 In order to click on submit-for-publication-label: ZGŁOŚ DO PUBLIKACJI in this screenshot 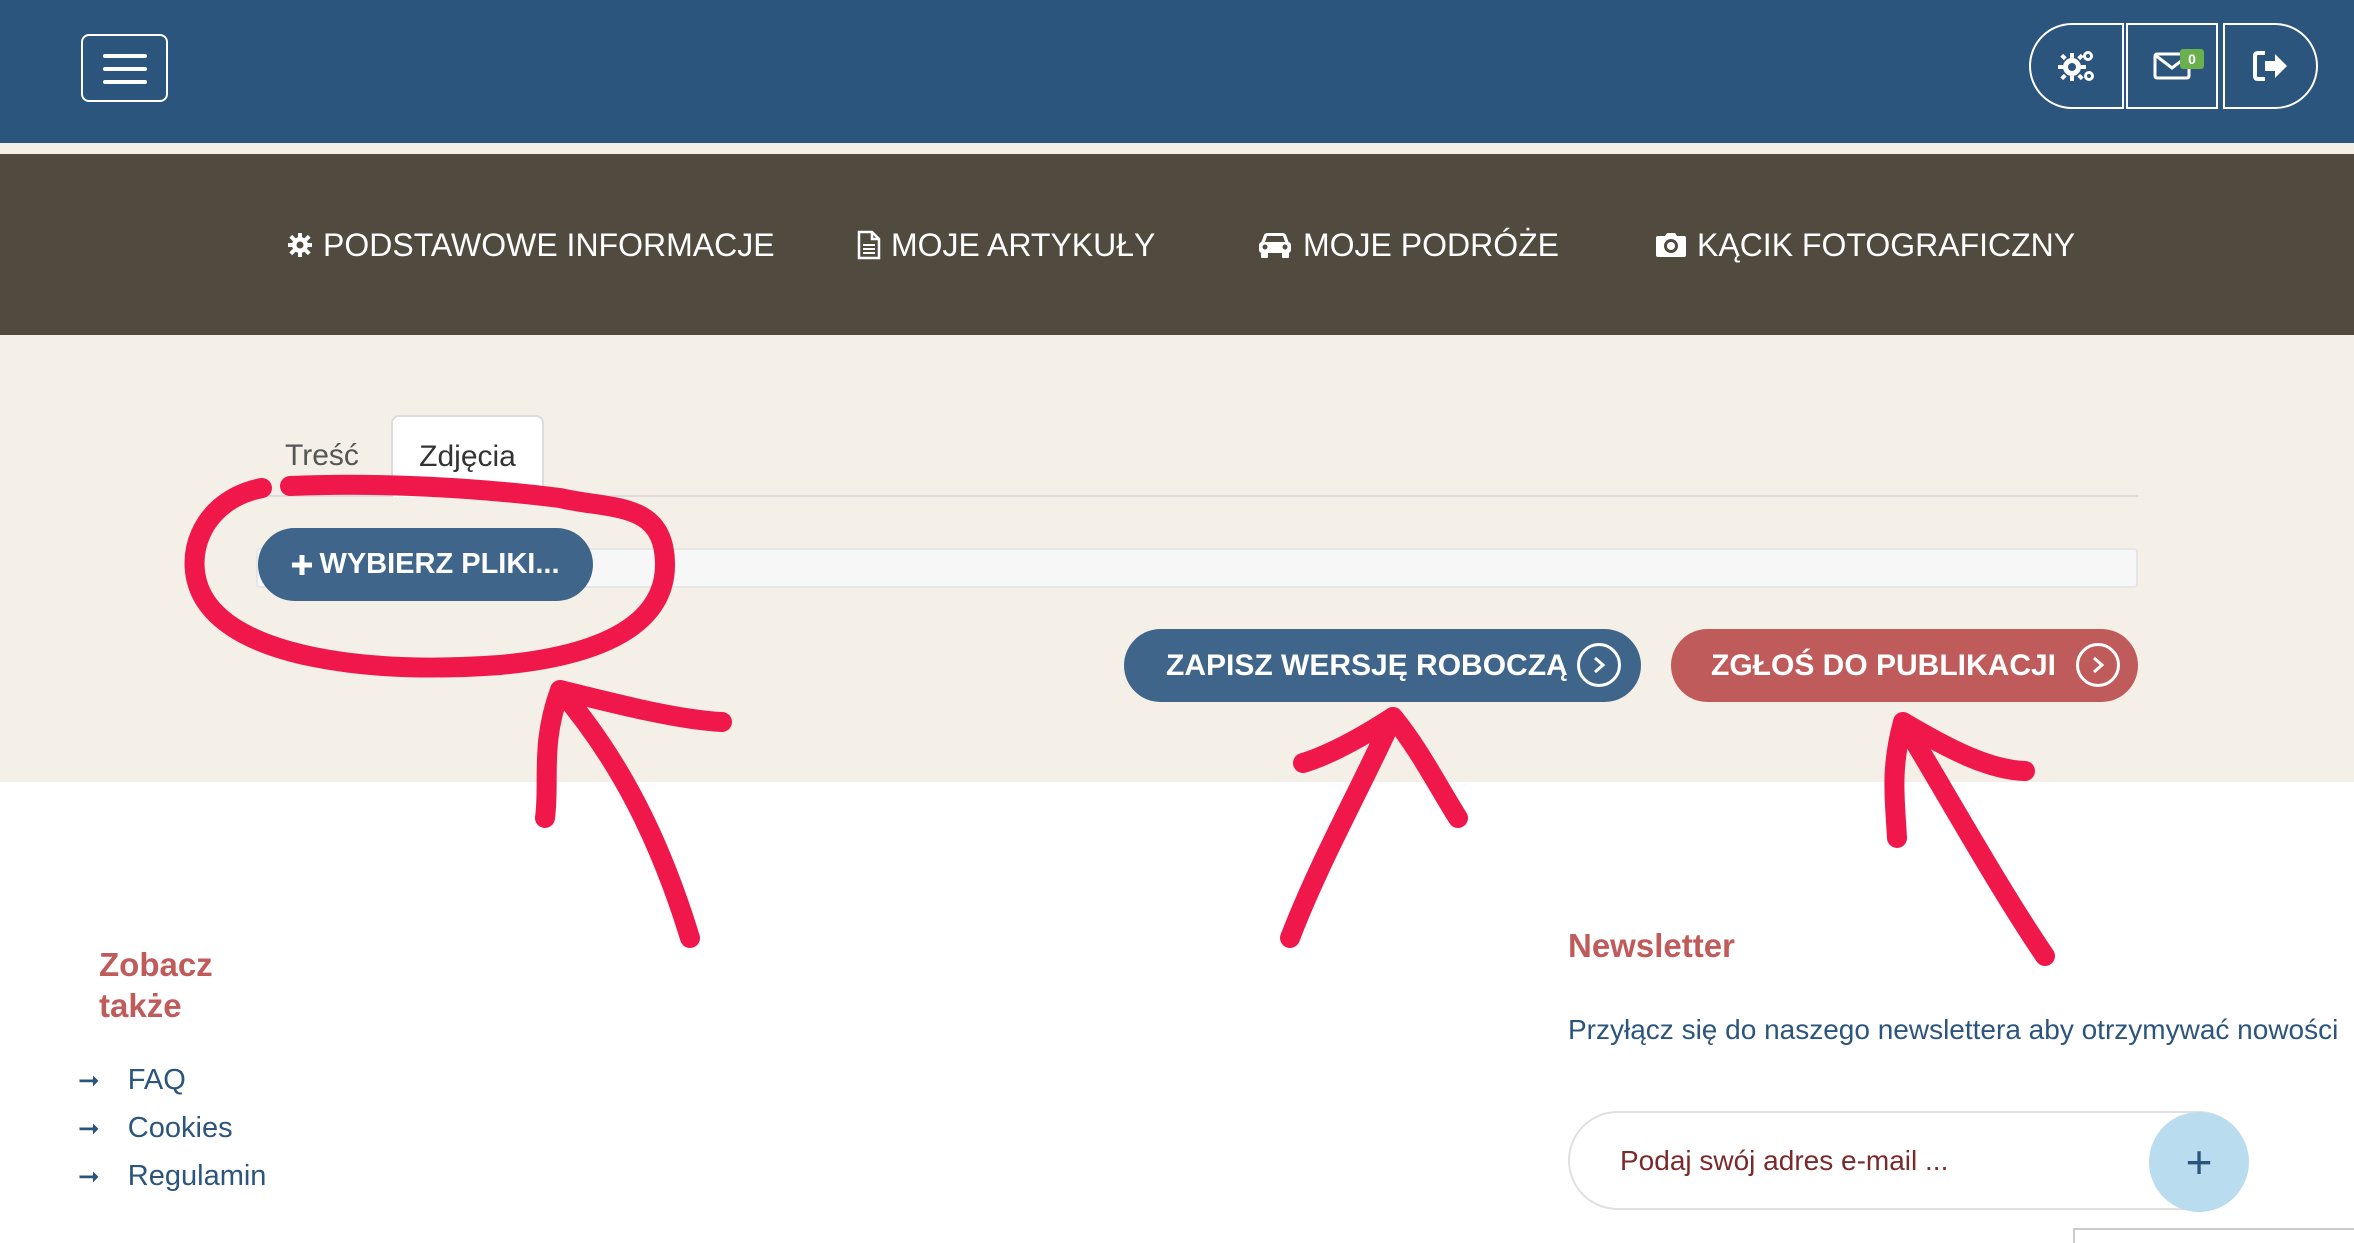, I will do `click(1884, 665)`.